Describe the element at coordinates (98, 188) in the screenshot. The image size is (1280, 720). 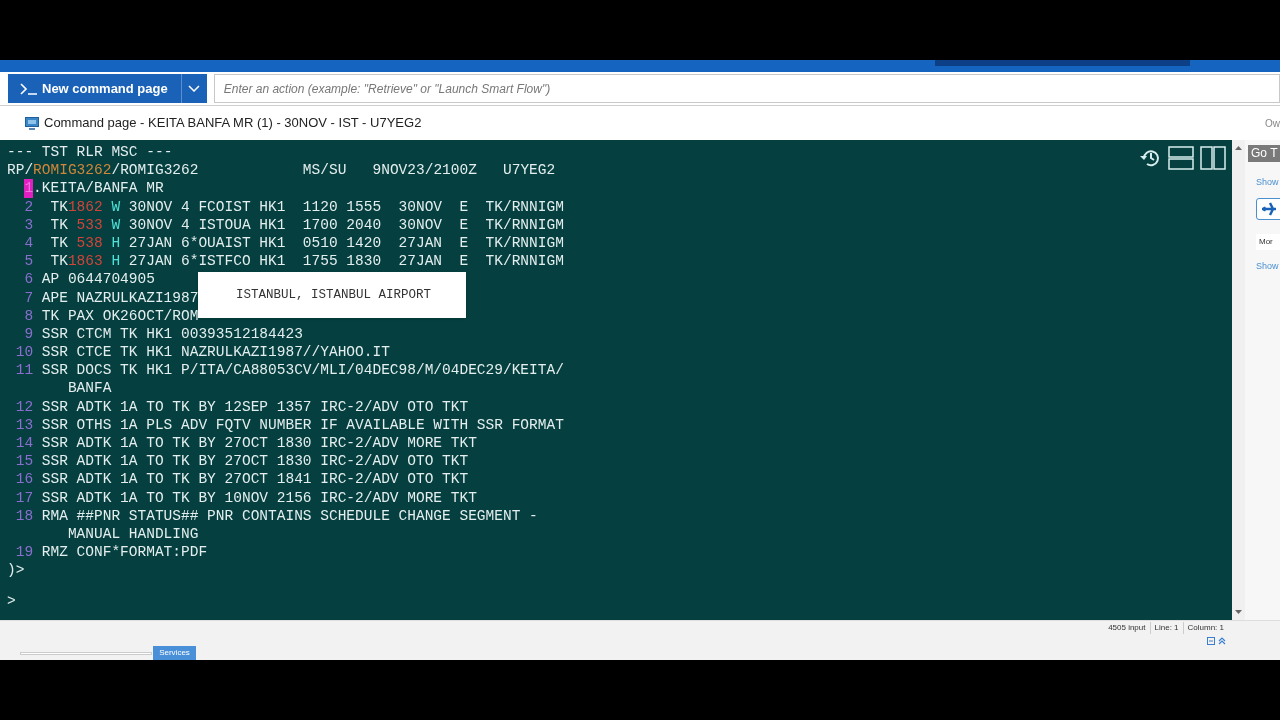
I see `terminal-text: .KEITA/BANFA MR` at that location.